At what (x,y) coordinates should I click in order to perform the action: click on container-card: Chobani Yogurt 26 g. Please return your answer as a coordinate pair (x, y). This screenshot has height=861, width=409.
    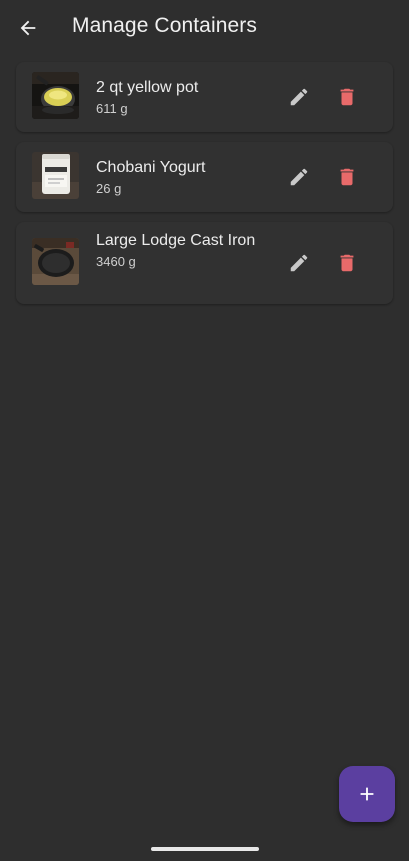
    Looking at the image, I should click on (204, 177).